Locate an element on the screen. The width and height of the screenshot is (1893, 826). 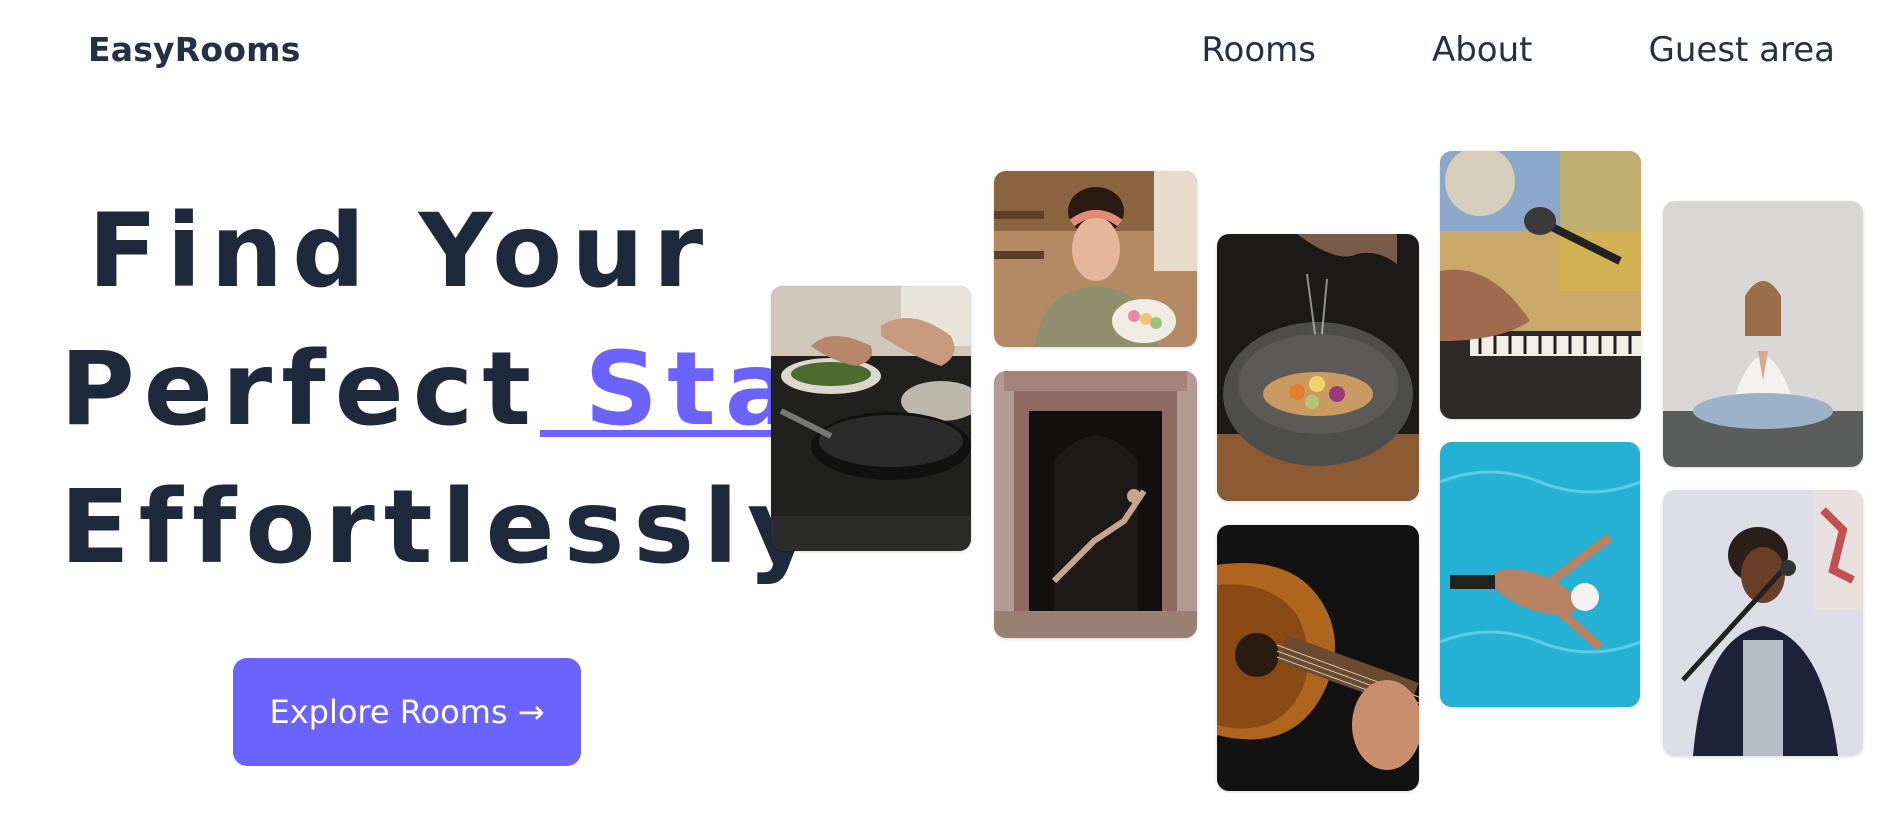
hero-title-line-1: Find Your is located at coordinates (400, 251).